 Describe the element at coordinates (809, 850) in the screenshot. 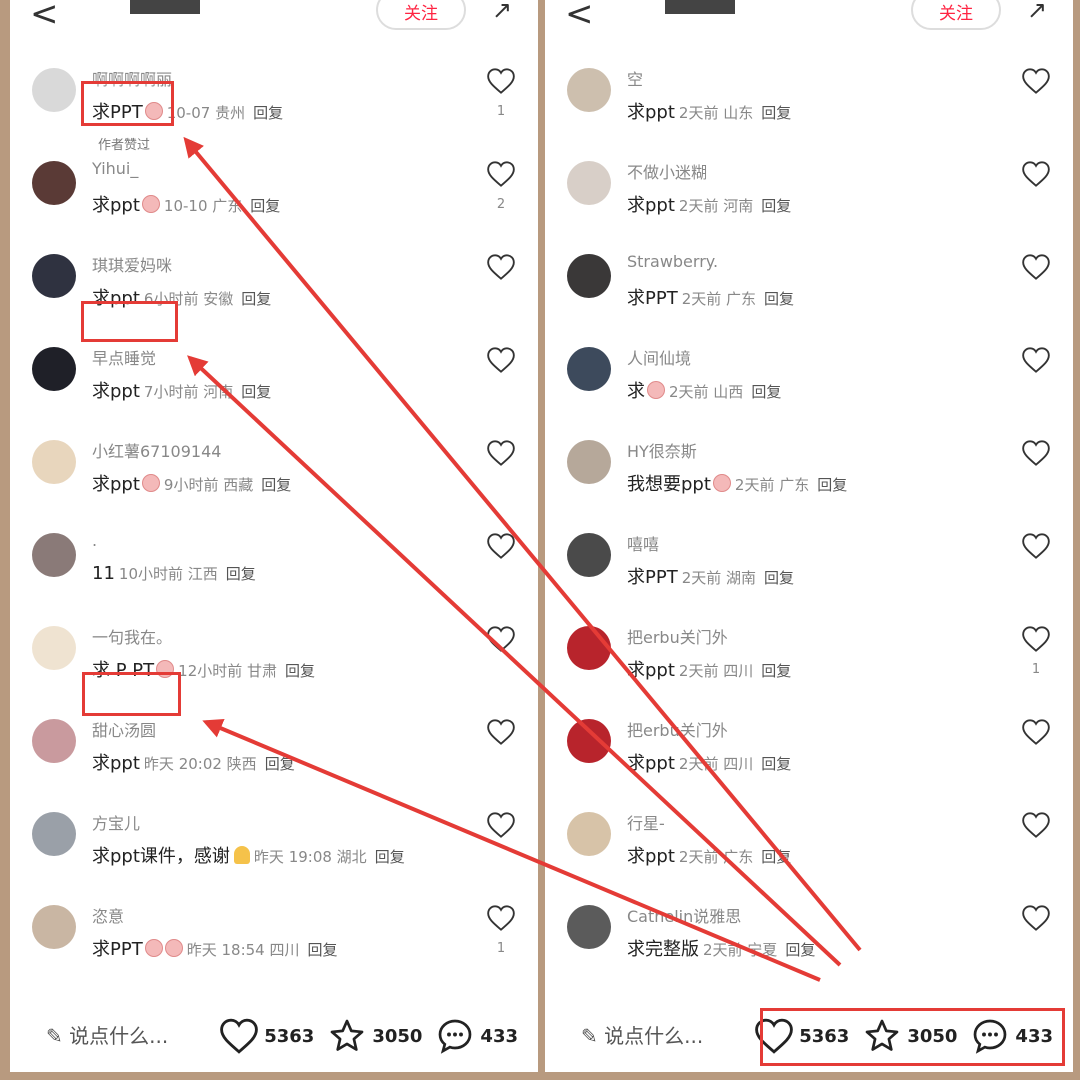

I see `comment-item: 行星- 求ppt 2天前 广东 回复` at that location.